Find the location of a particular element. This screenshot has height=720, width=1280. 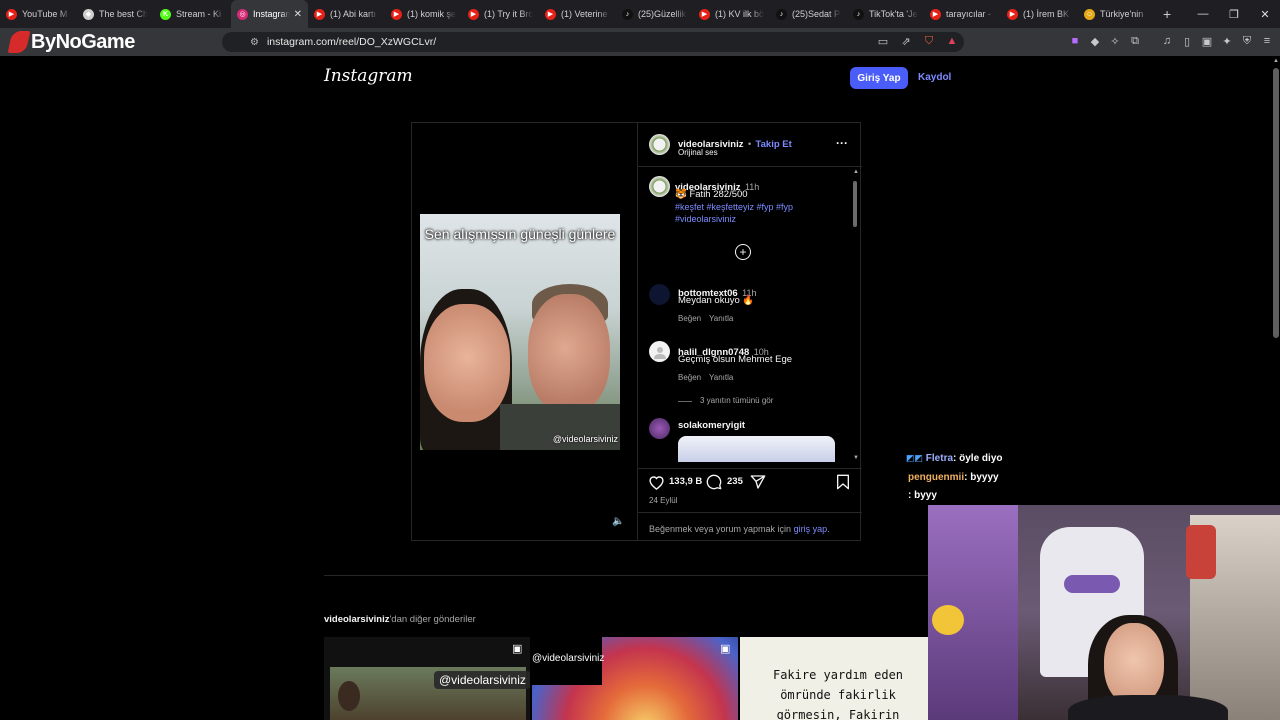

tab-favicon-icon: ♪ is located at coordinates (858, 14).